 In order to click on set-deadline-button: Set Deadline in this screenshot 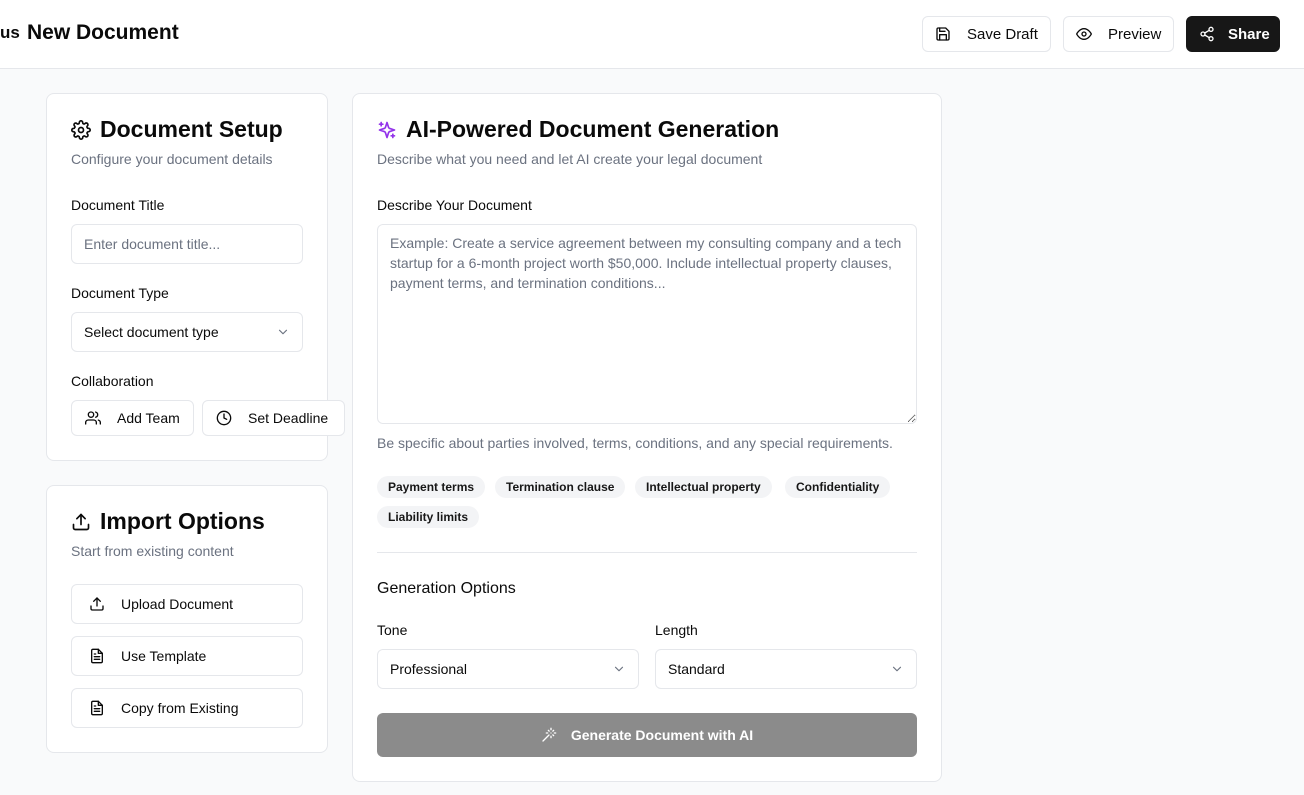, I will do `click(273, 418)`.